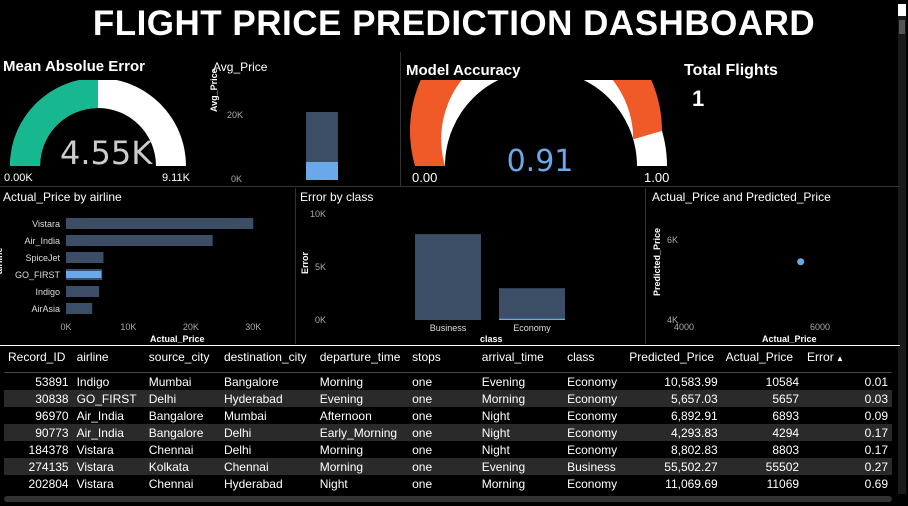  What do you see at coordinates (108, 398) in the screenshot?
I see `table-cell: GO_FIRST` at bounding box center [108, 398].